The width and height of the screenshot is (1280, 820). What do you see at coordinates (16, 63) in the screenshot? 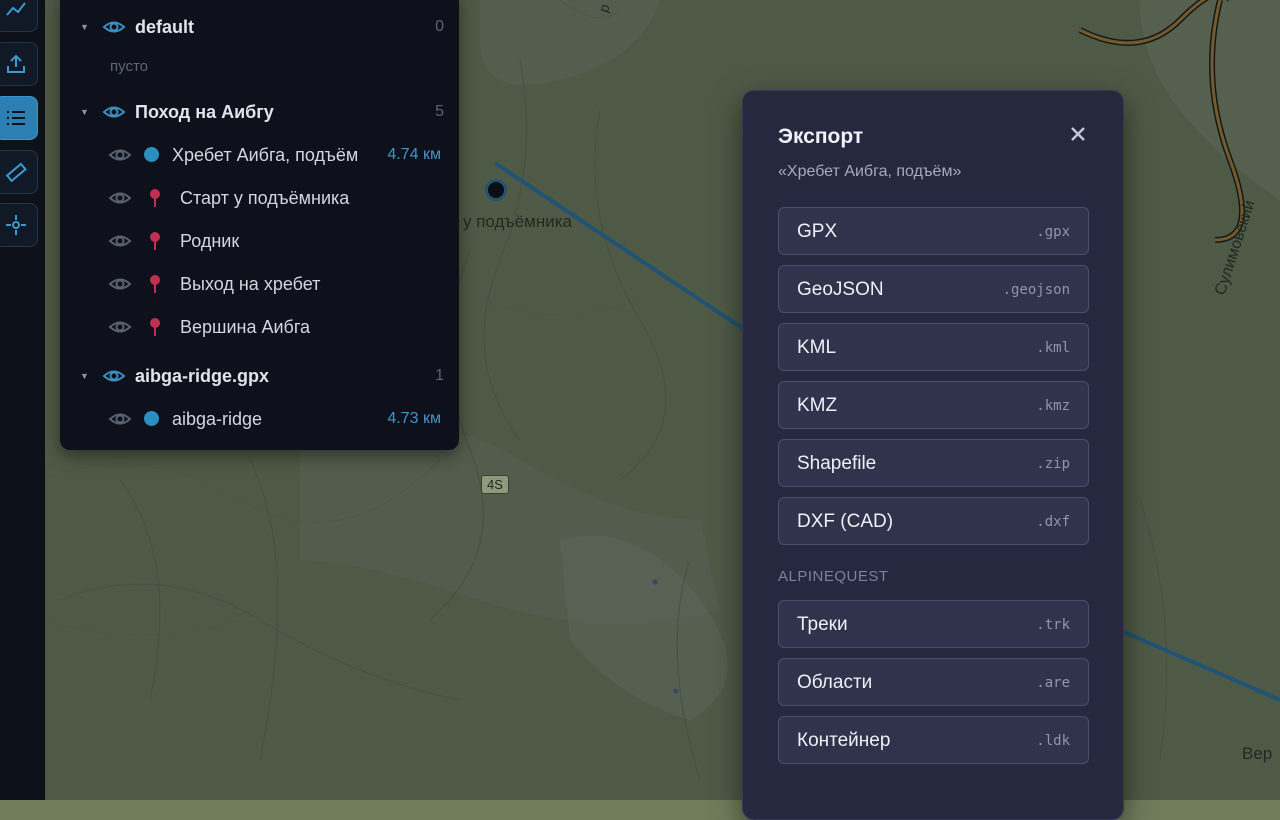
I see `upload-icon` at bounding box center [16, 63].